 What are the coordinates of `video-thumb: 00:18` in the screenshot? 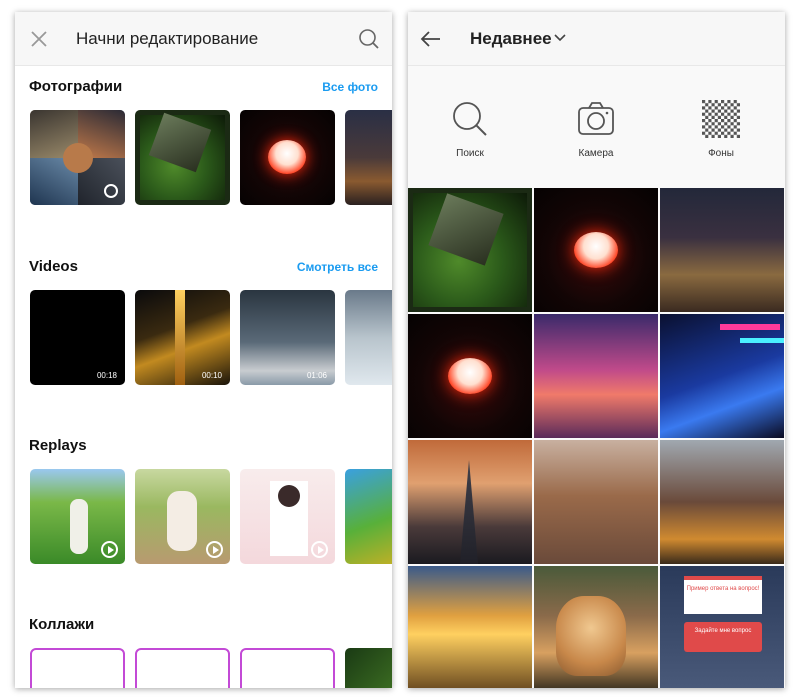 It's located at (77, 337).